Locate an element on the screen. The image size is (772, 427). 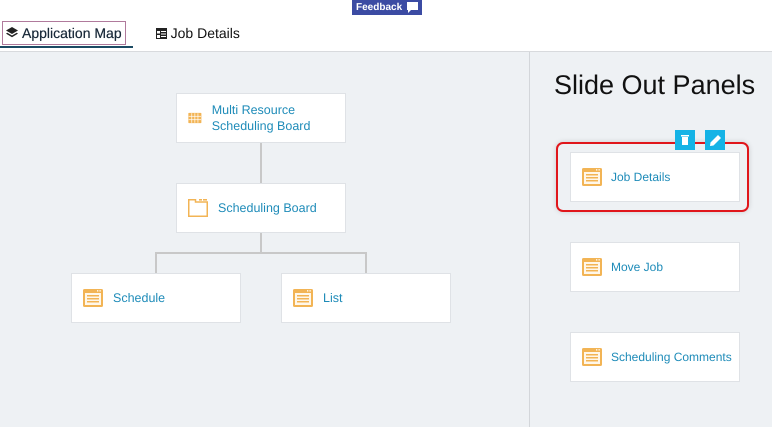
trash-icon is located at coordinates (685, 140).